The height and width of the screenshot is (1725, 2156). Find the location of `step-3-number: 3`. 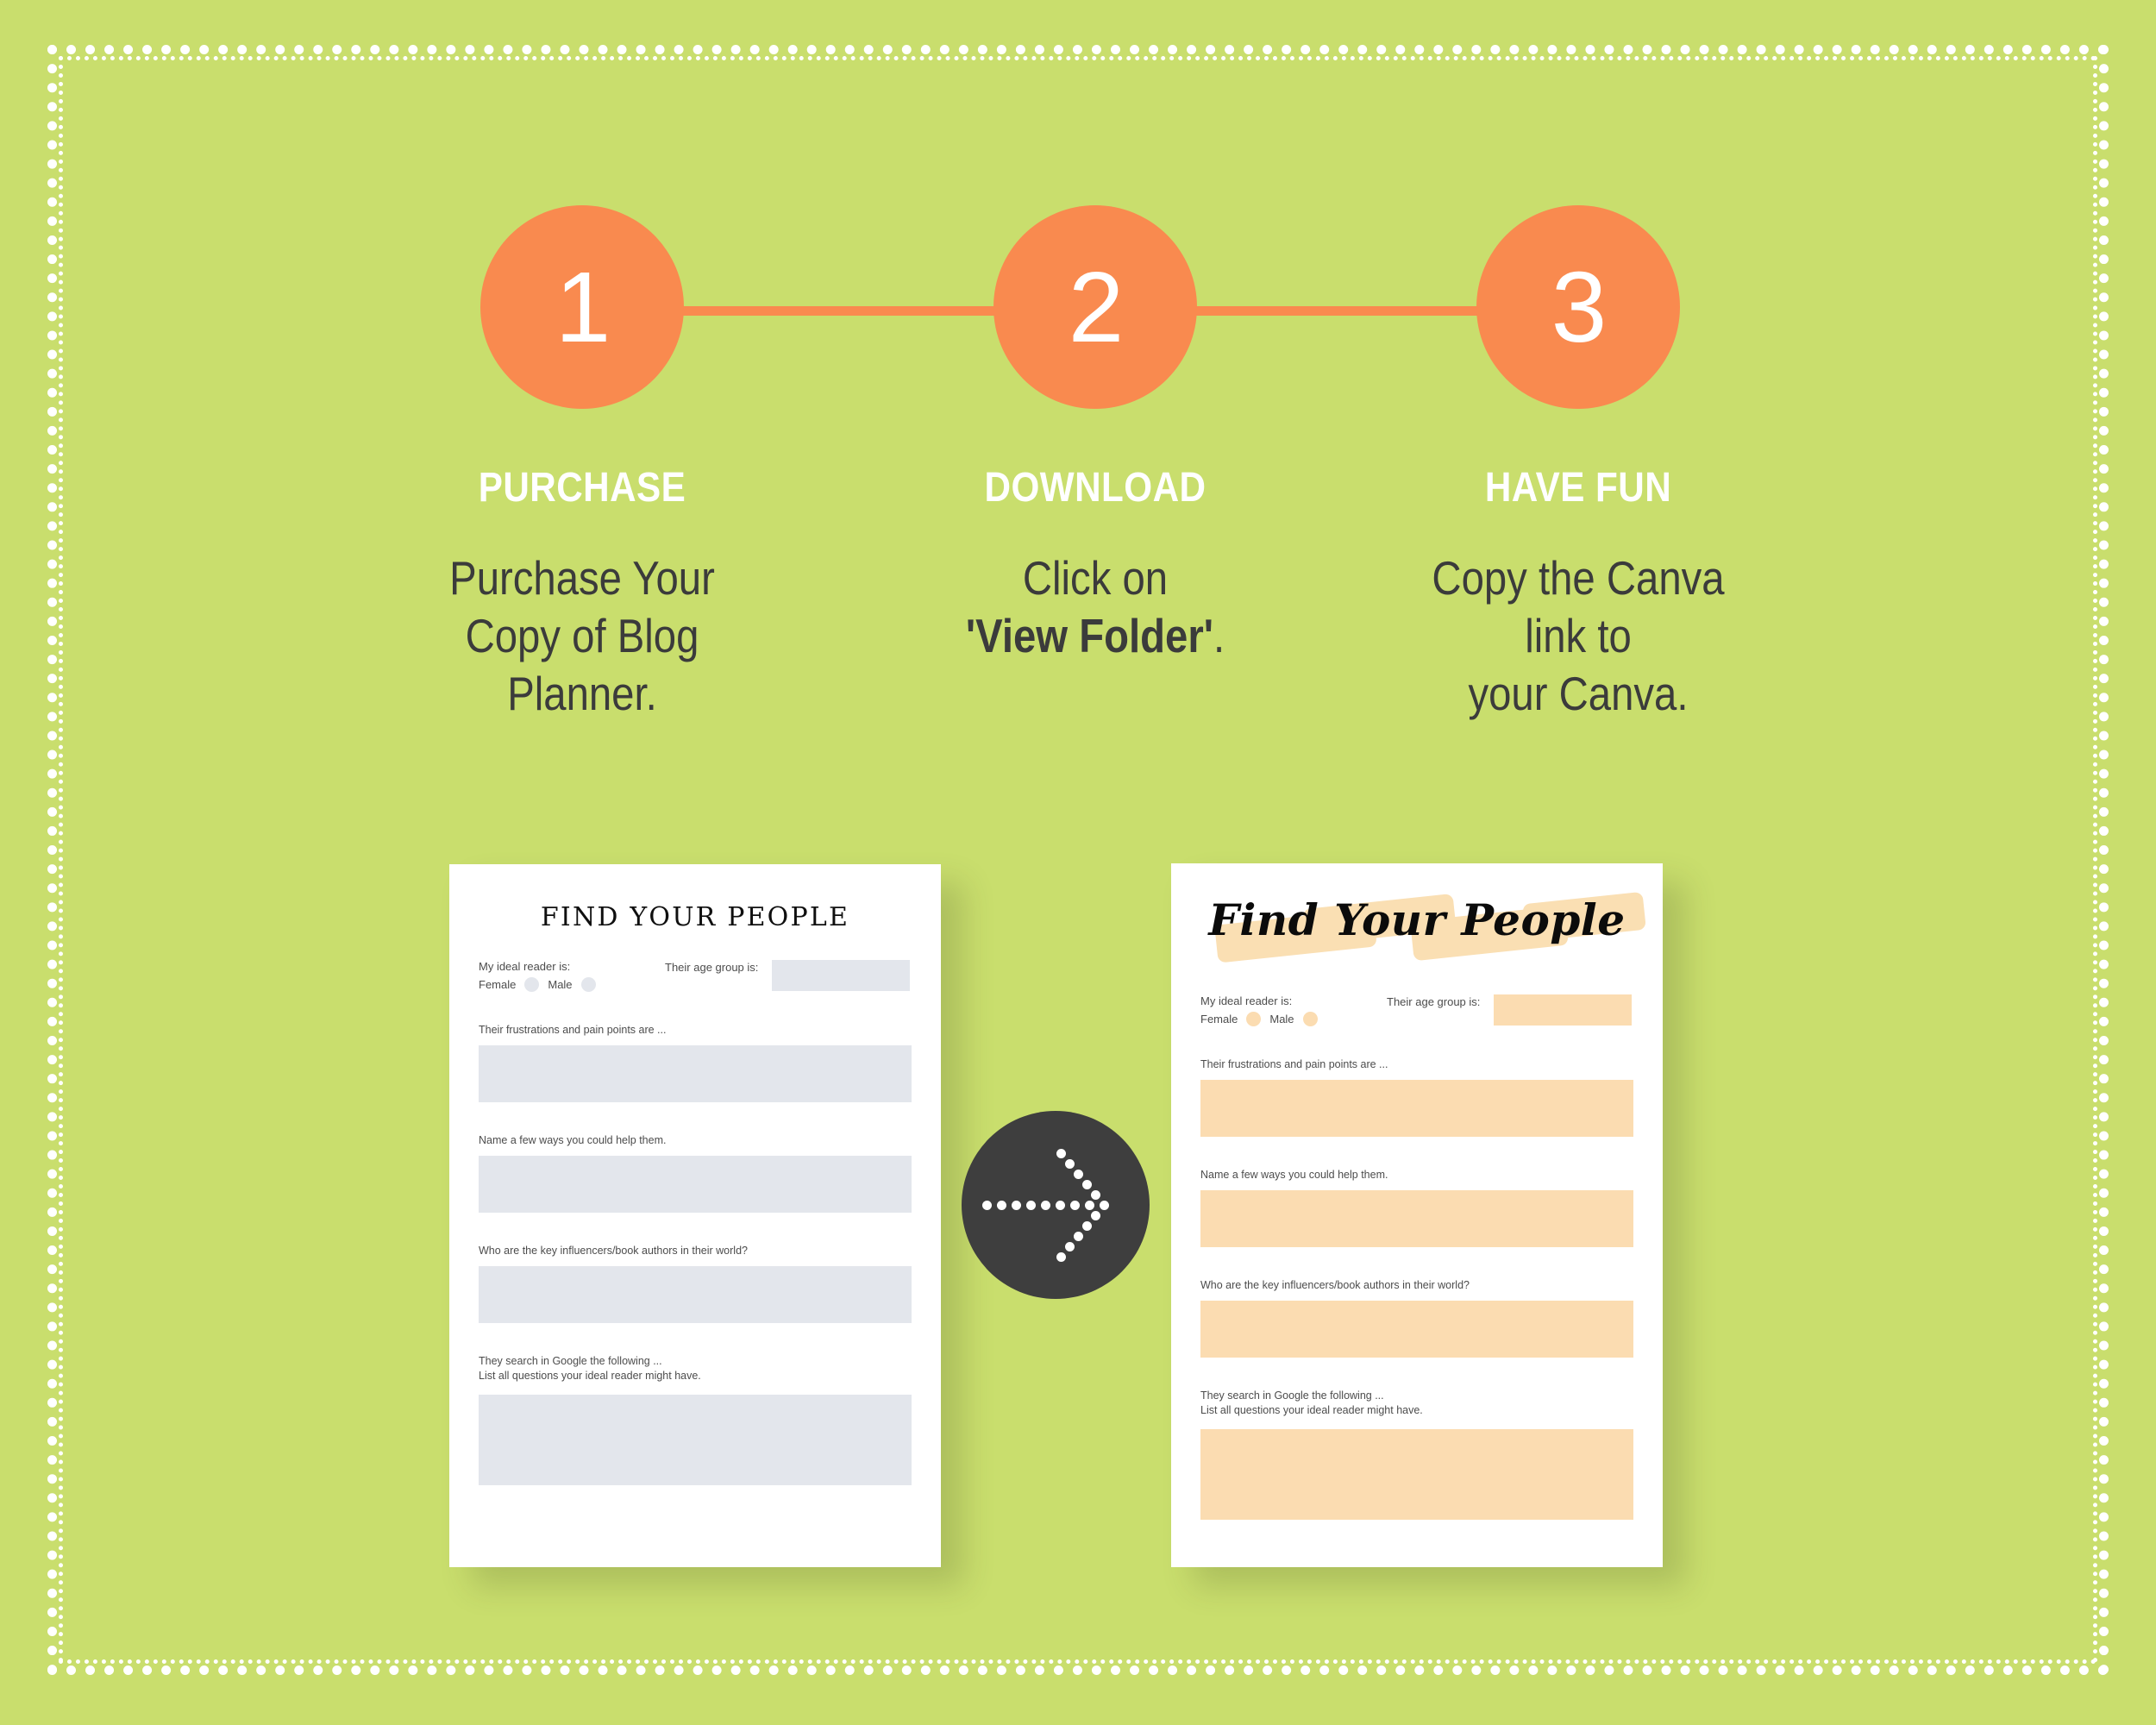

step-3-number: 3 is located at coordinates (1579, 307).